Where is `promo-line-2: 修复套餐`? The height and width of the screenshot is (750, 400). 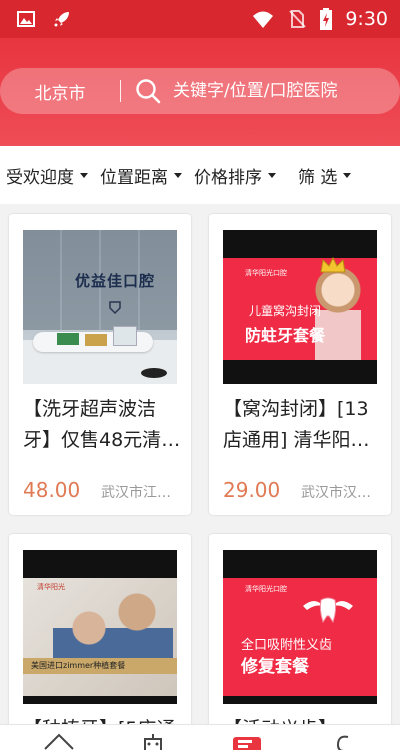 promo-line-2: 修复套餐 is located at coordinates (275, 667).